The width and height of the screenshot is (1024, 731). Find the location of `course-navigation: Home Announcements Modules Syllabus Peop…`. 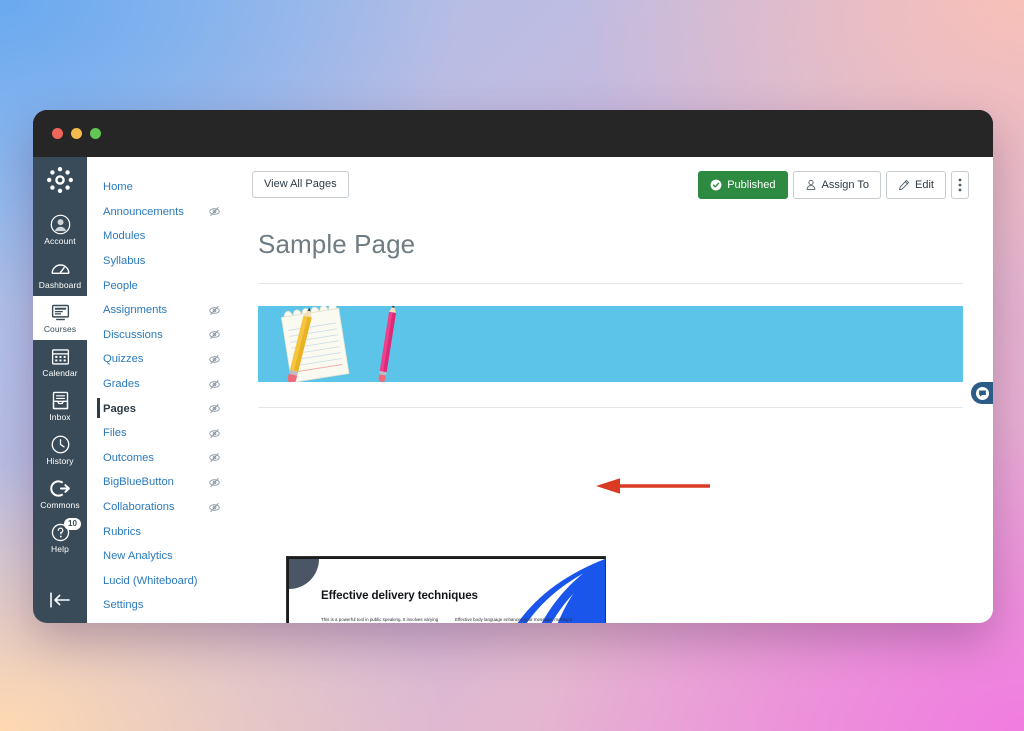

course-navigation: Home Announcements Modules Syllabus Peop… is located at coordinates (159, 390).